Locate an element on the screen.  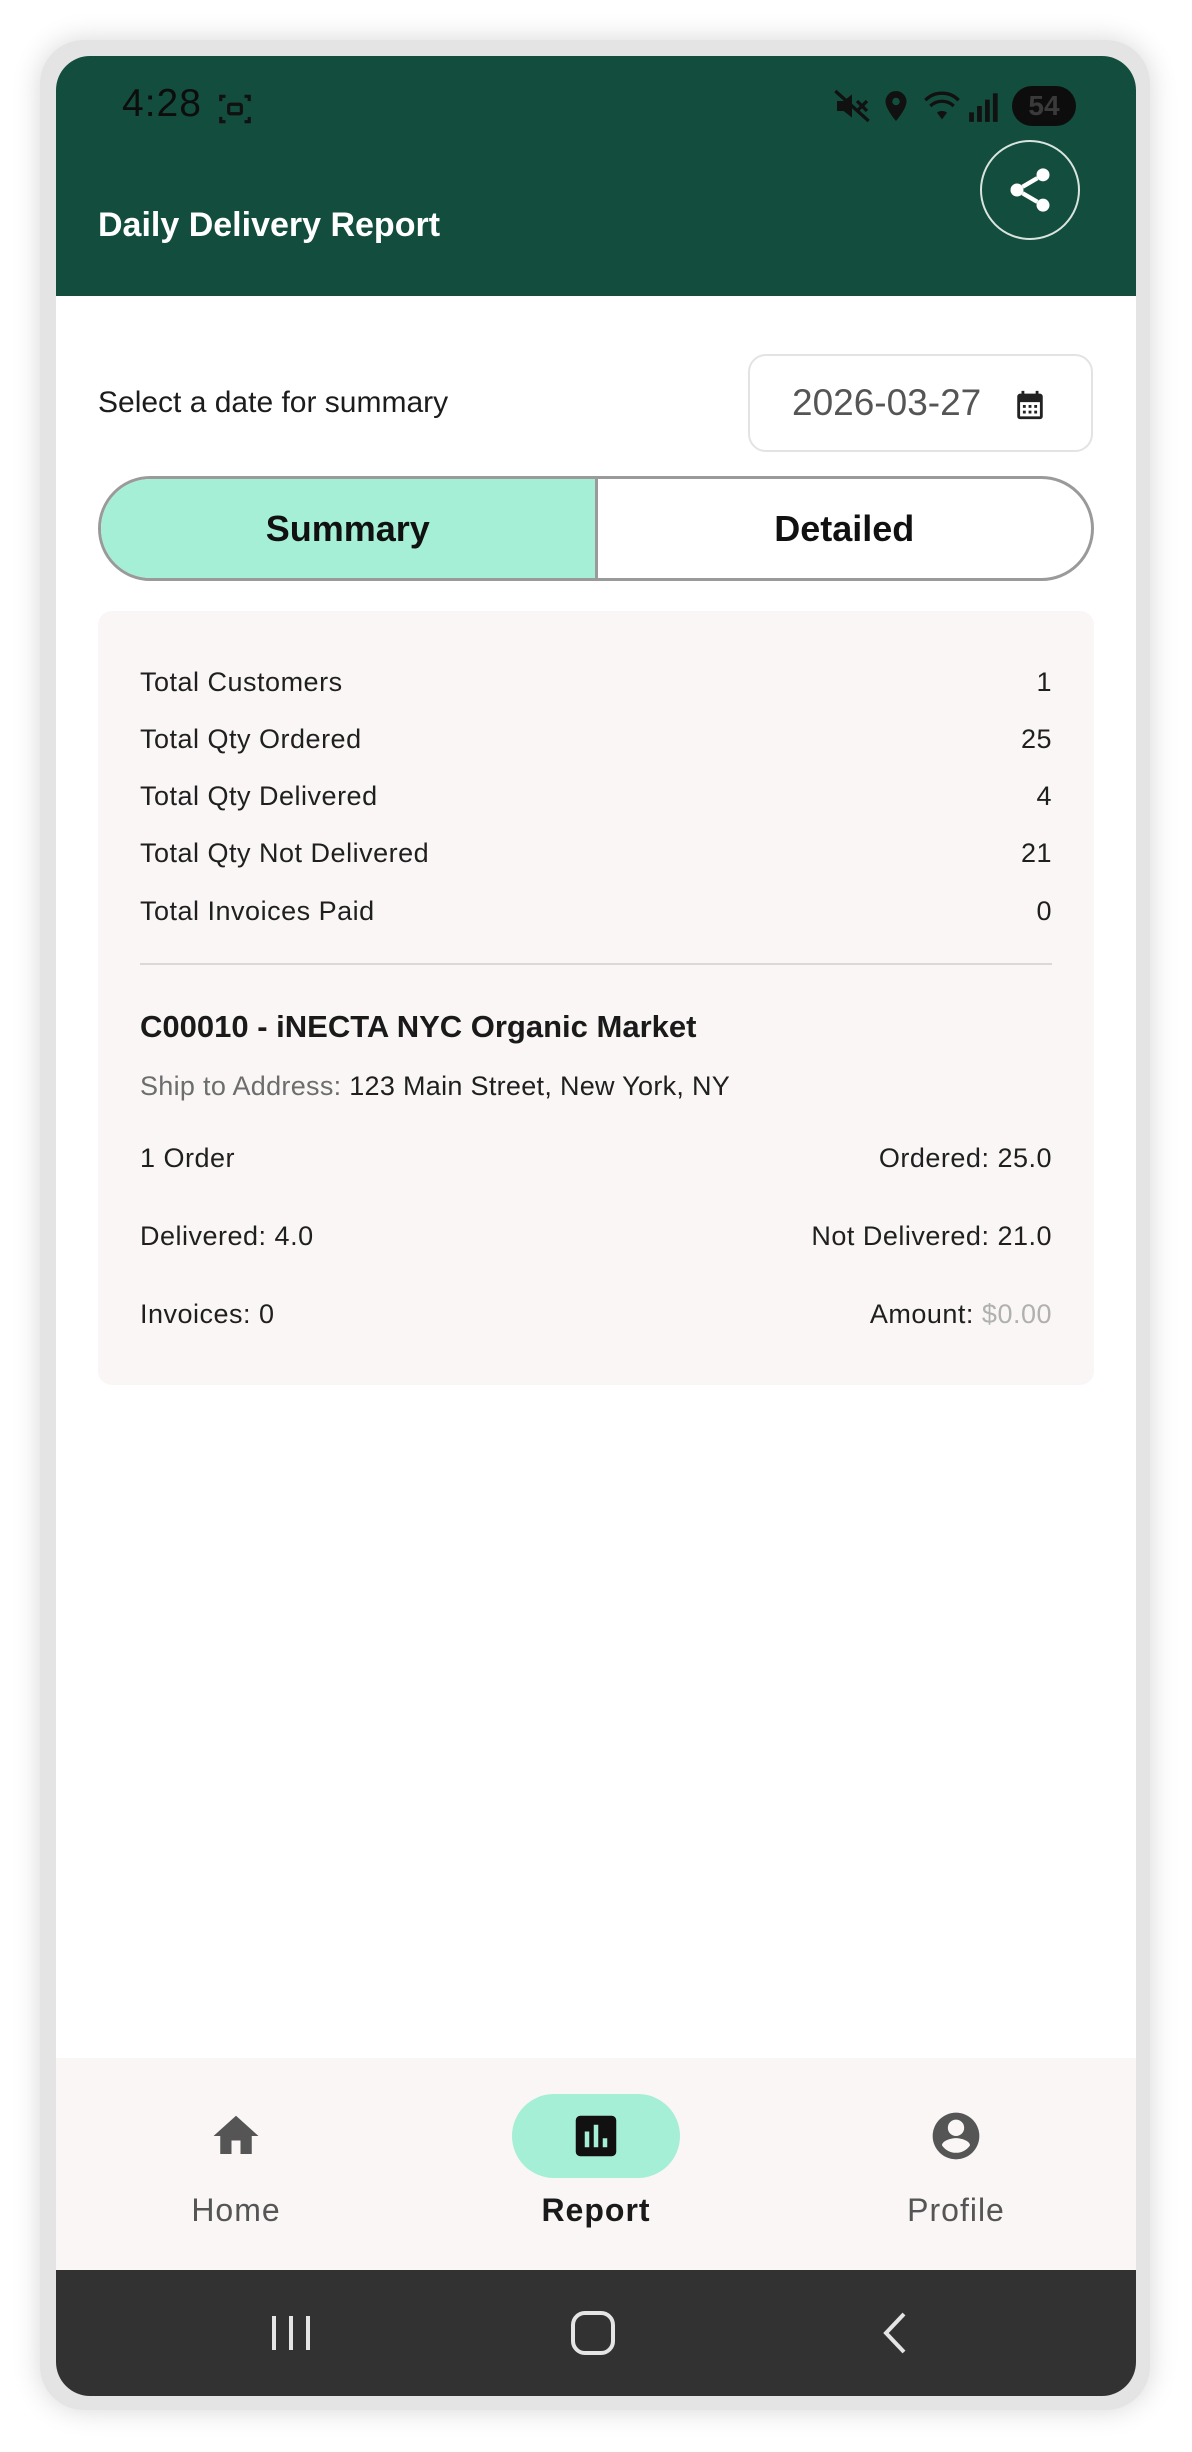
tab-detailed: Detailed is located at coordinates (845, 528).